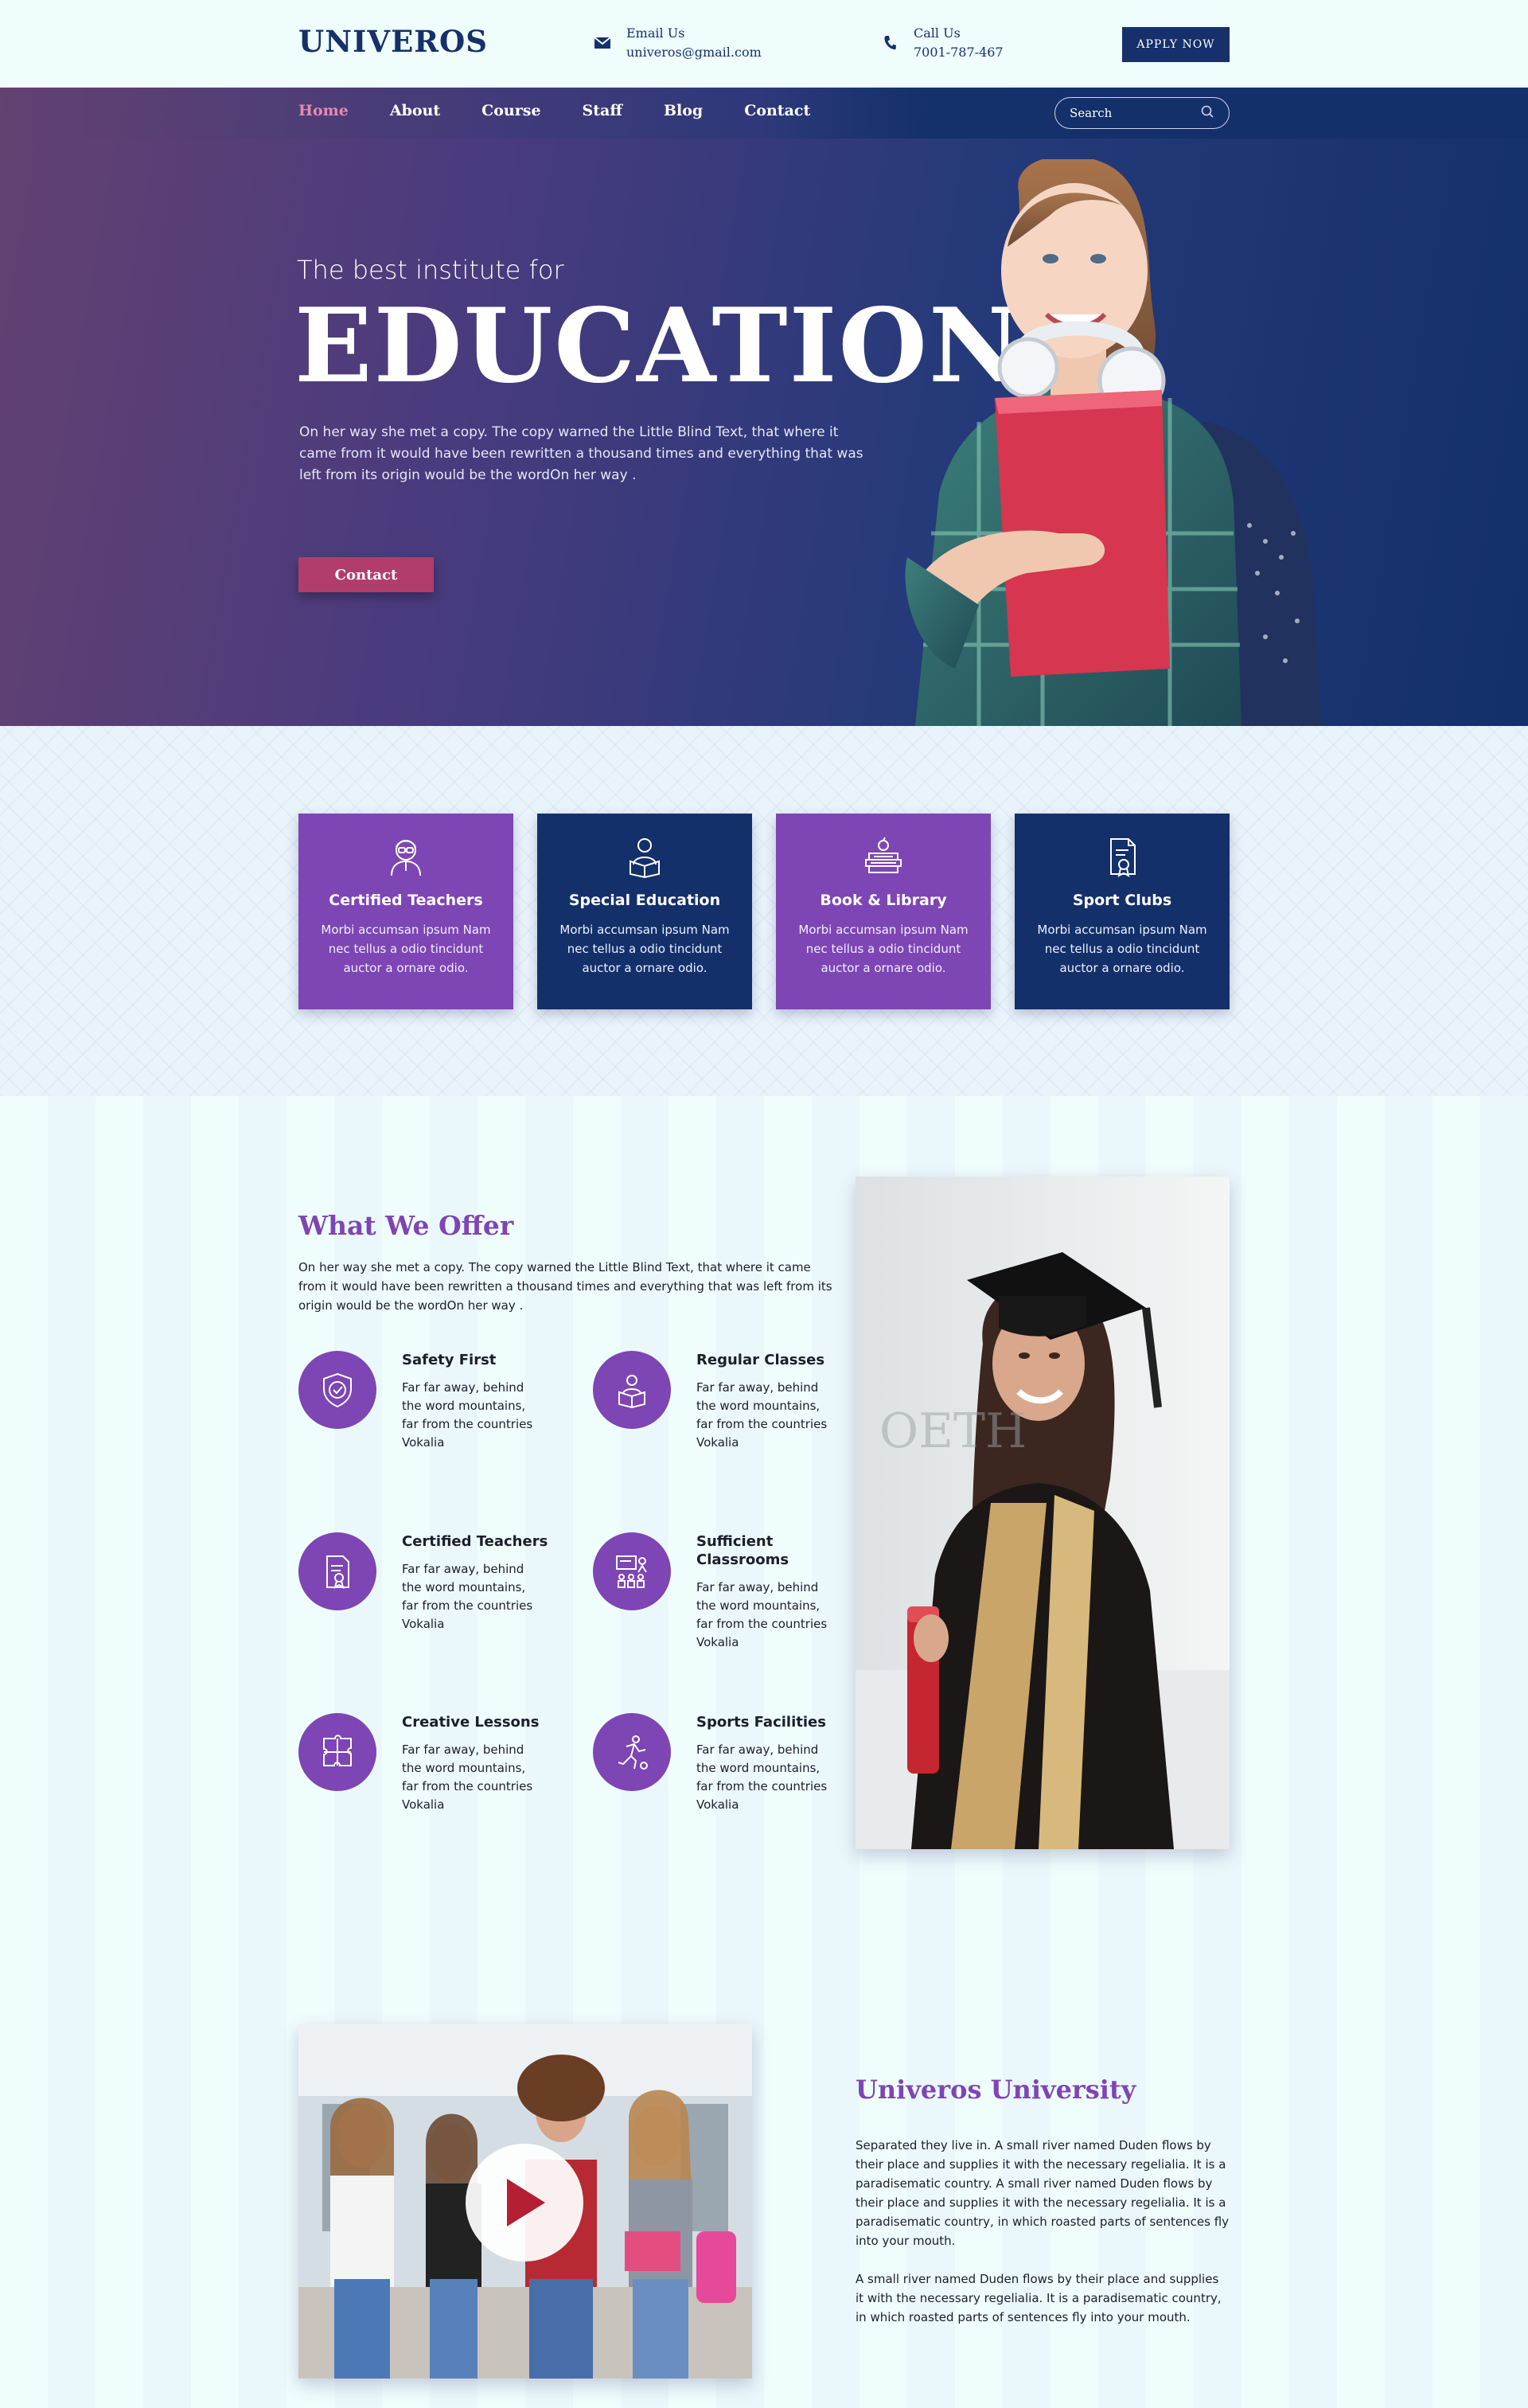  Describe the element at coordinates (632, 1390) in the screenshot. I see `reading-icon` at that location.